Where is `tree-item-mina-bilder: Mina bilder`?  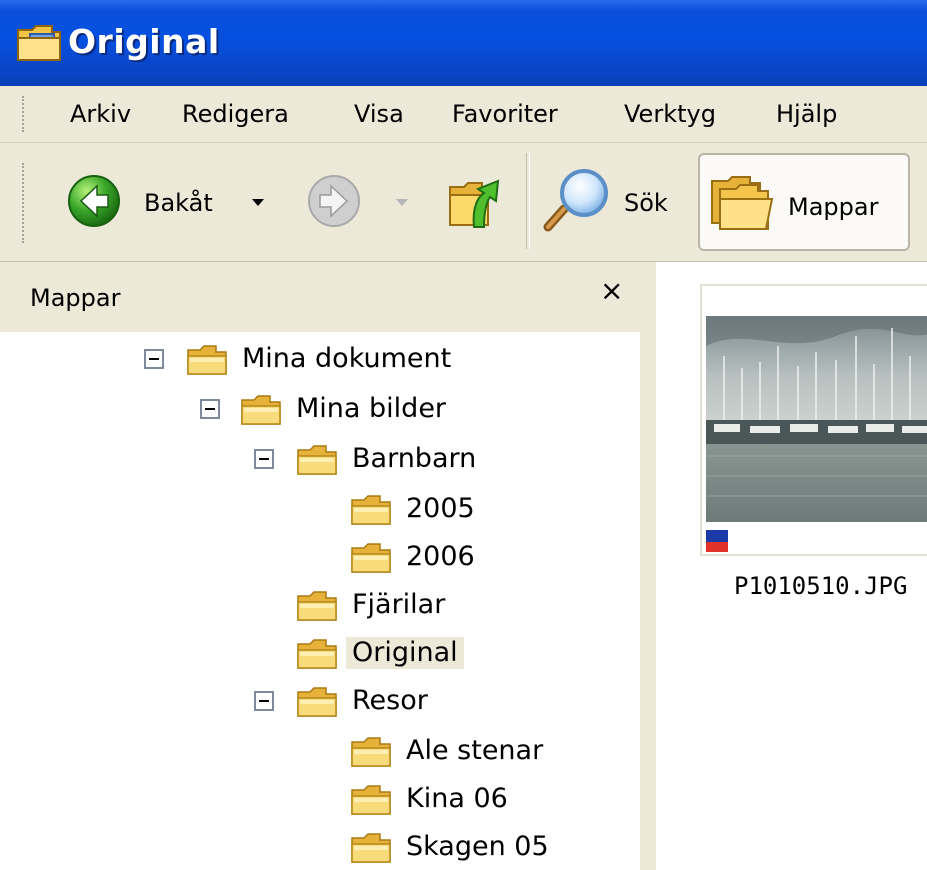 tree-item-mina-bilder: Mina bilder is located at coordinates (320, 410).